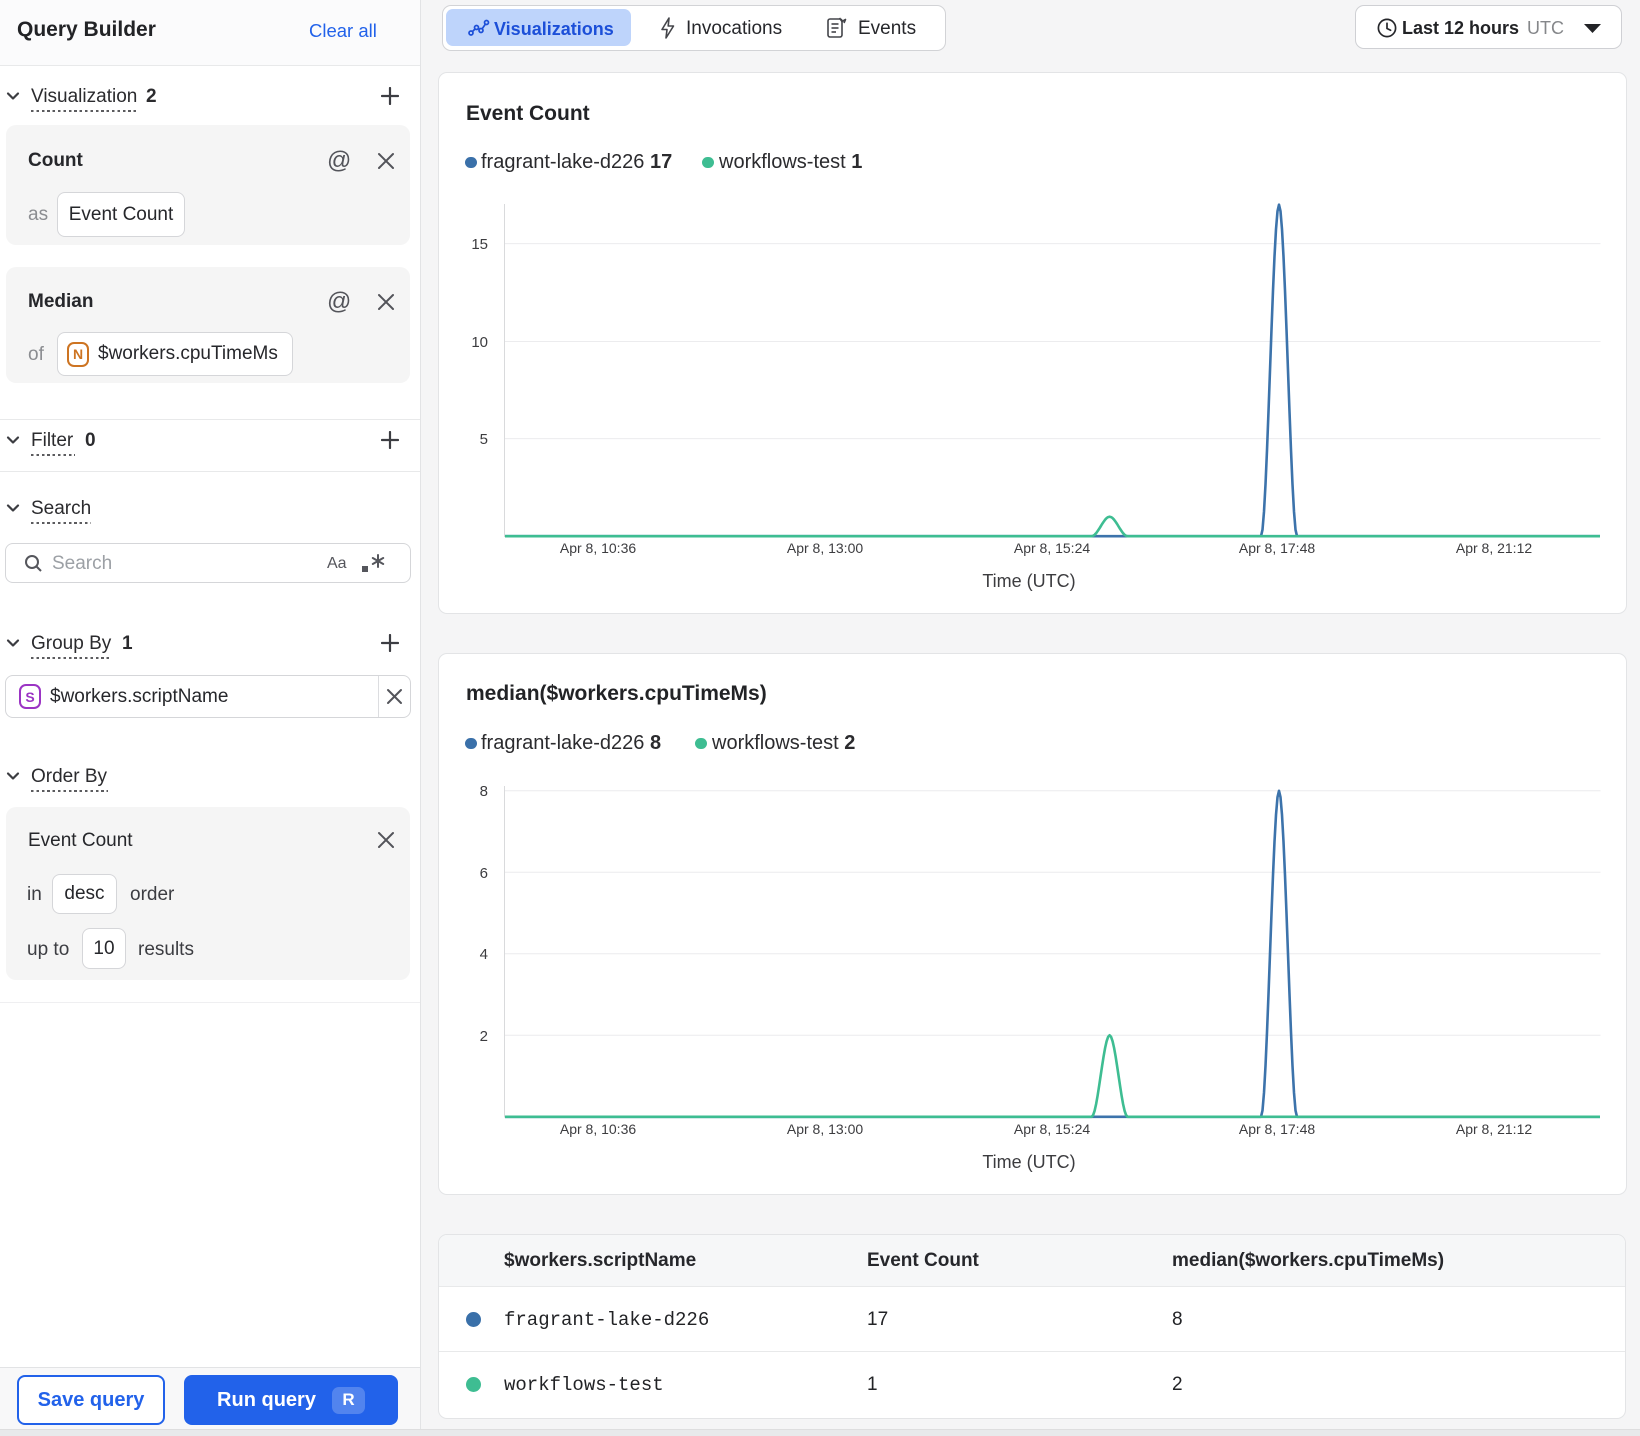 This screenshot has width=1640, height=1436. What do you see at coordinates (484, 954) in the screenshot?
I see `svg-text: 4` at bounding box center [484, 954].